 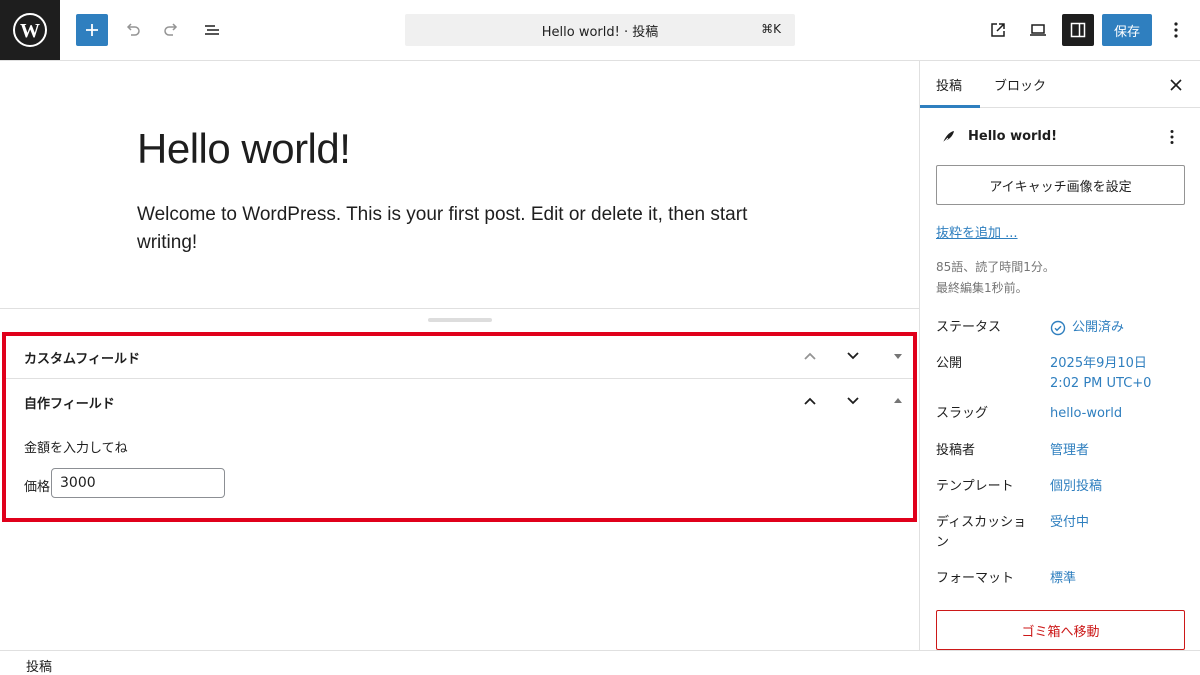 I want to click on set-featured-image-button: アイキャッチ画像を設定, so click(x=1060, y=185).